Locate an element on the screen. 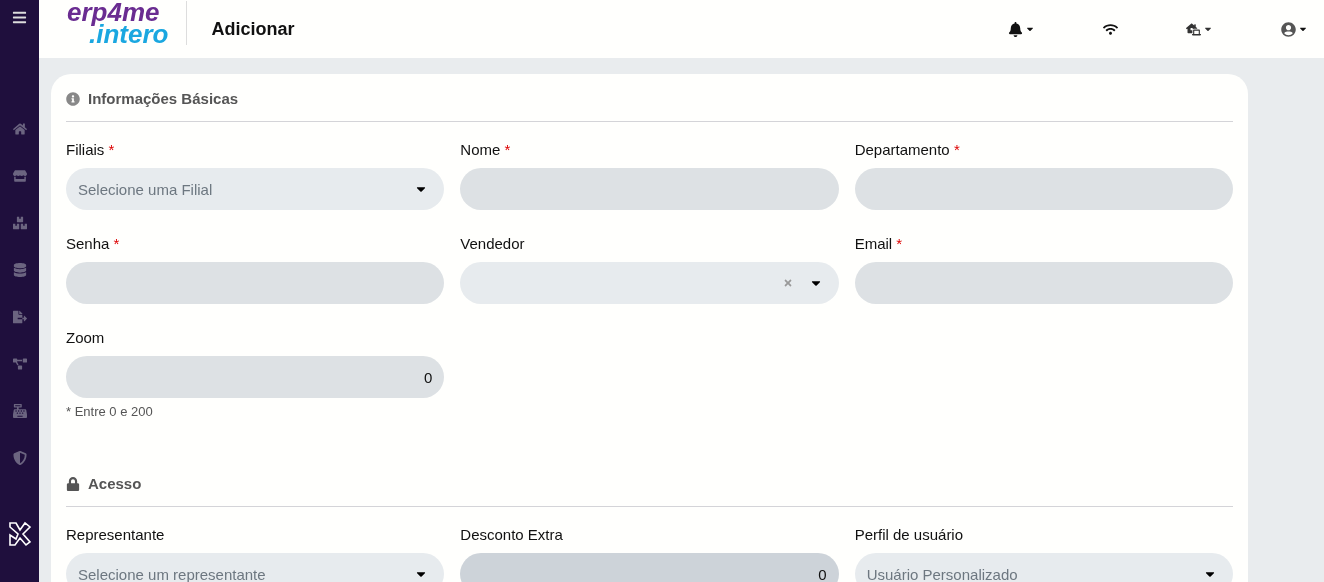 This screenshot has width=1324, height=582. field-label: Perfil de usuário is located at coordinates (909, 535).